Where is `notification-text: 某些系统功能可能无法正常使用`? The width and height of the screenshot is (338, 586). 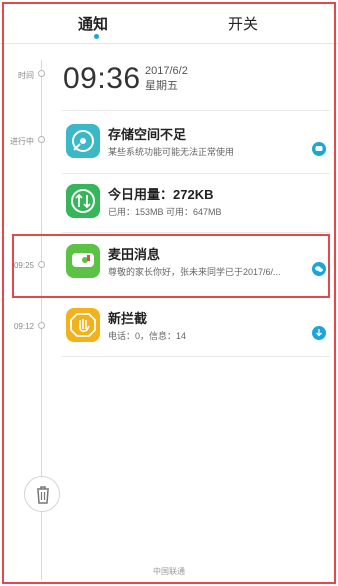
notification-text: 某些系统功能可能无法正常使用 is located at coordinates (171, 152).